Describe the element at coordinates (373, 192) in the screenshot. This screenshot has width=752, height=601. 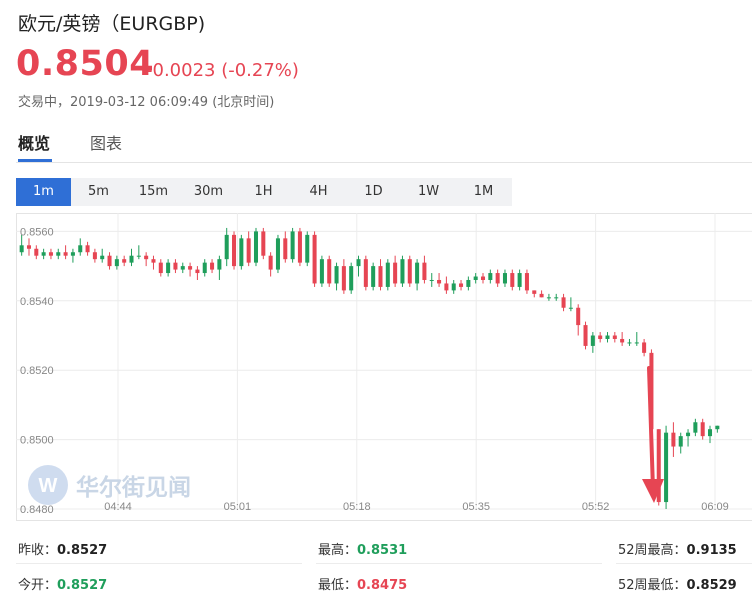
I see `period-1d: 1D` at that location.